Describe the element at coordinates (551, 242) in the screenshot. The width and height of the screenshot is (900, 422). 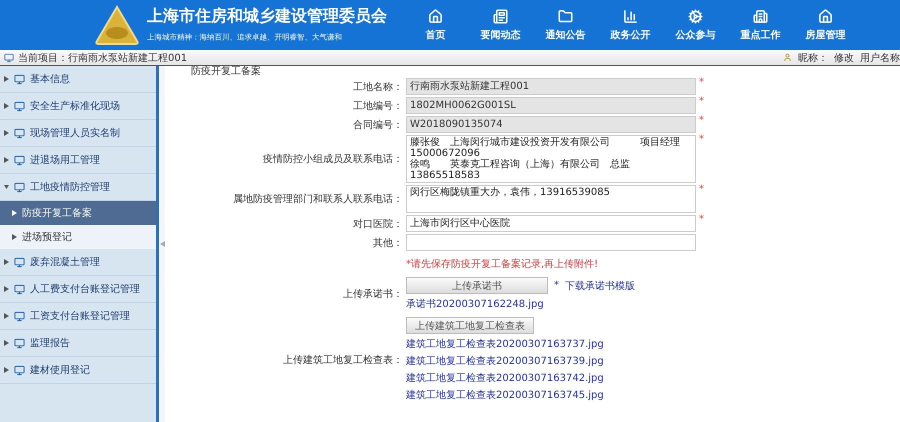
I see `input-field` at that location.